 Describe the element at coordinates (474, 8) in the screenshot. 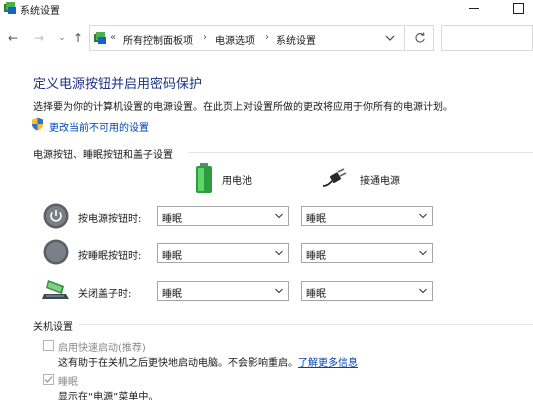

I see `minimize-button` at that location.